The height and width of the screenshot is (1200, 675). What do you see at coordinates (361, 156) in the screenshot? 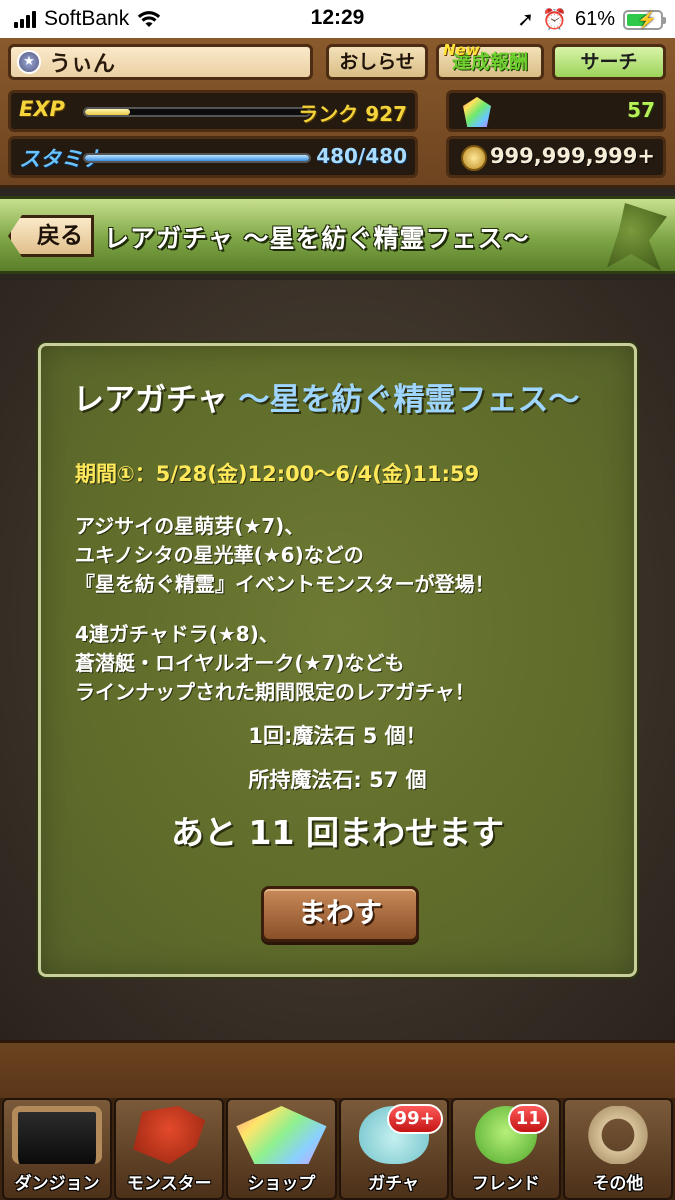
I see `stamina-value: 480/480` at bounding box center [361, 156].